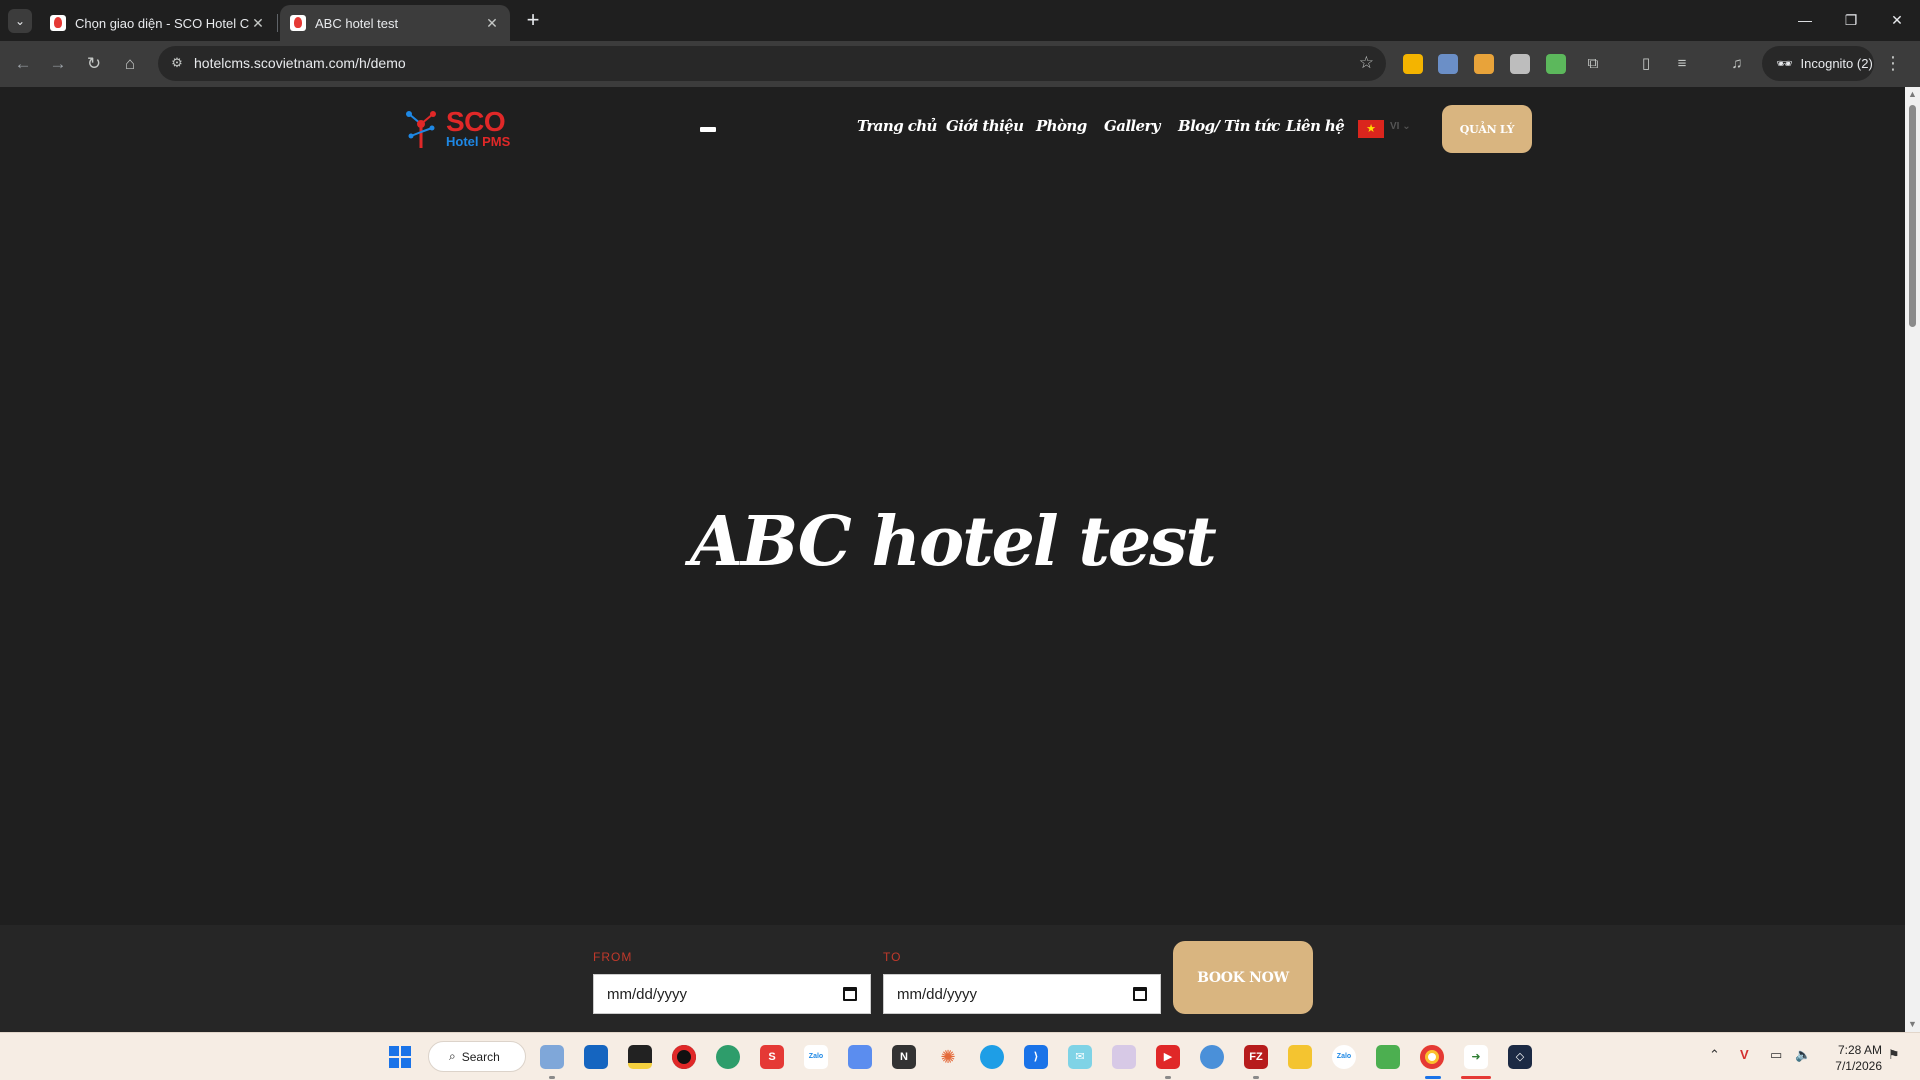 This screenshot has height=1080, width=1920. I want to click on forward-icon: →, so click(58, 64).